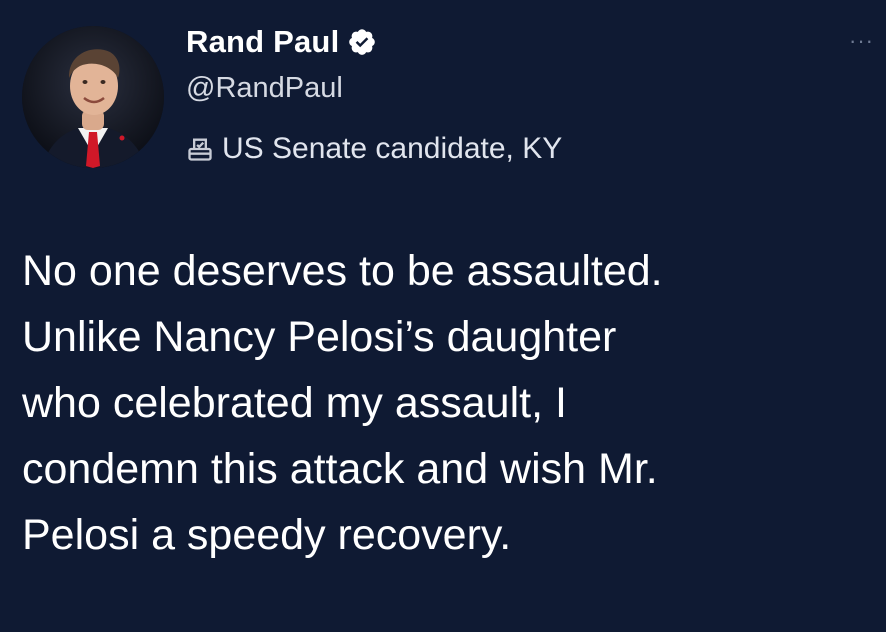  What do you see at coordinates (362, 42) in the screenshot?
I see `verified-badge-icon` at bounding box center [362, 42].